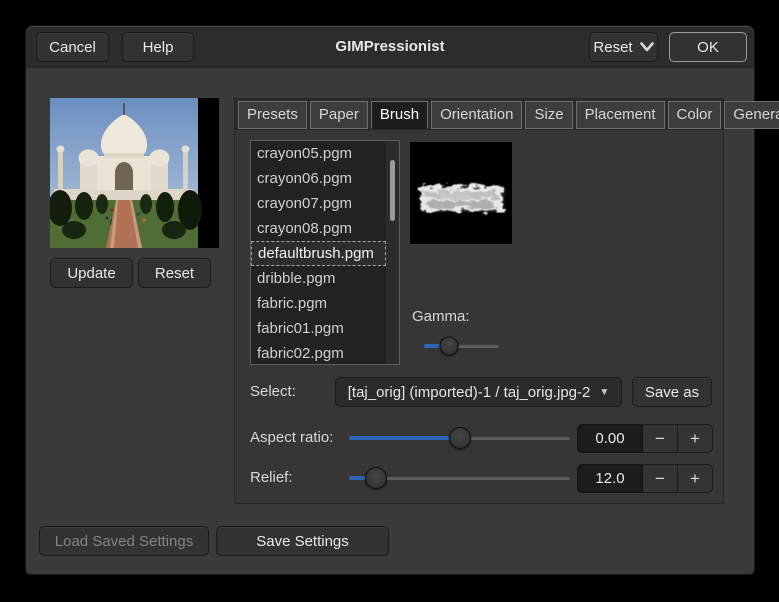 This screenshot has height=602, width=779. I want to click on tab-orientation: Orientation, so click(477, 115).